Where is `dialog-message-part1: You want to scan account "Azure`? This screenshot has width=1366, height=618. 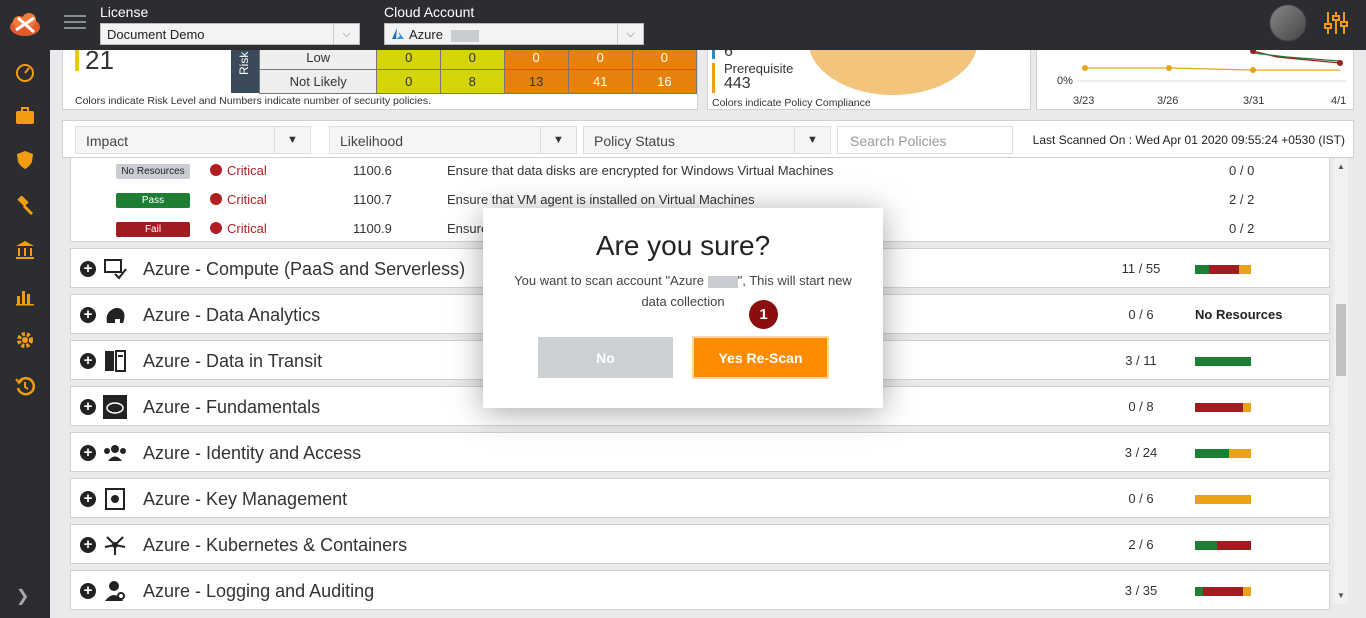 dialog-message-part1: You want to scan account "Azure is located at coordinates (611, 280).